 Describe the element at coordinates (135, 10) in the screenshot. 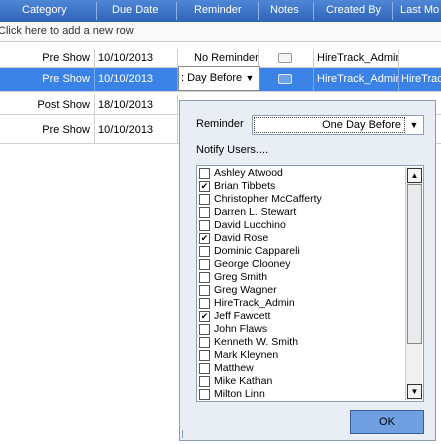

I see `column-header-due-date: Due Date` at that location.